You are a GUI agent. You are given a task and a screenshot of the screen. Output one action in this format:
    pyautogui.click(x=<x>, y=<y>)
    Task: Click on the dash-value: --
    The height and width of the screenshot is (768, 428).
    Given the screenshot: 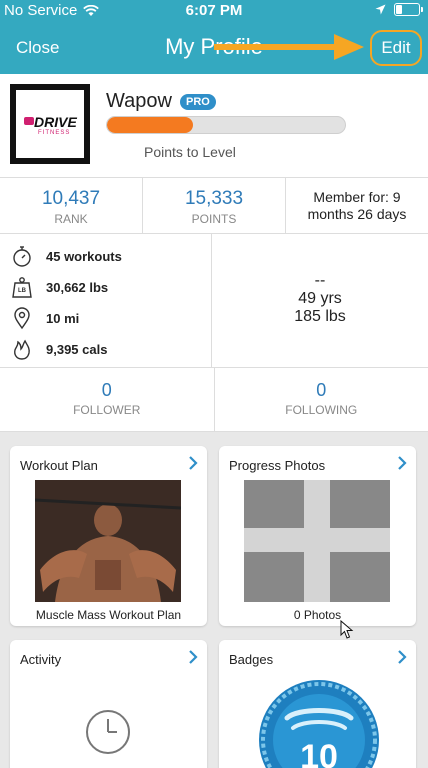 What is the action you would take?
    pyautogui.click(x=320, y=280)
    